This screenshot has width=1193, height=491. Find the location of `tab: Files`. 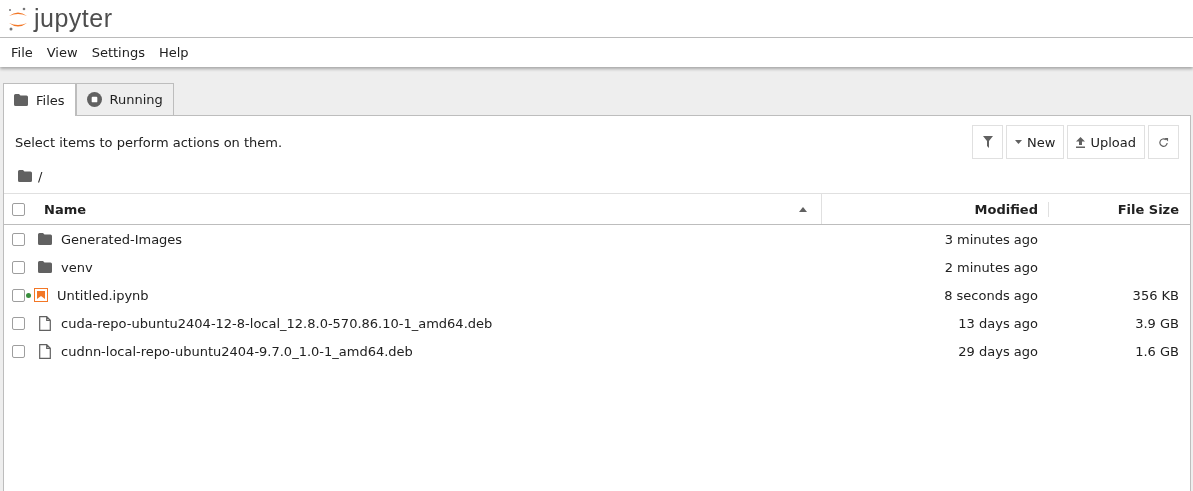

tab: Files is located at coordinates (39, 99).